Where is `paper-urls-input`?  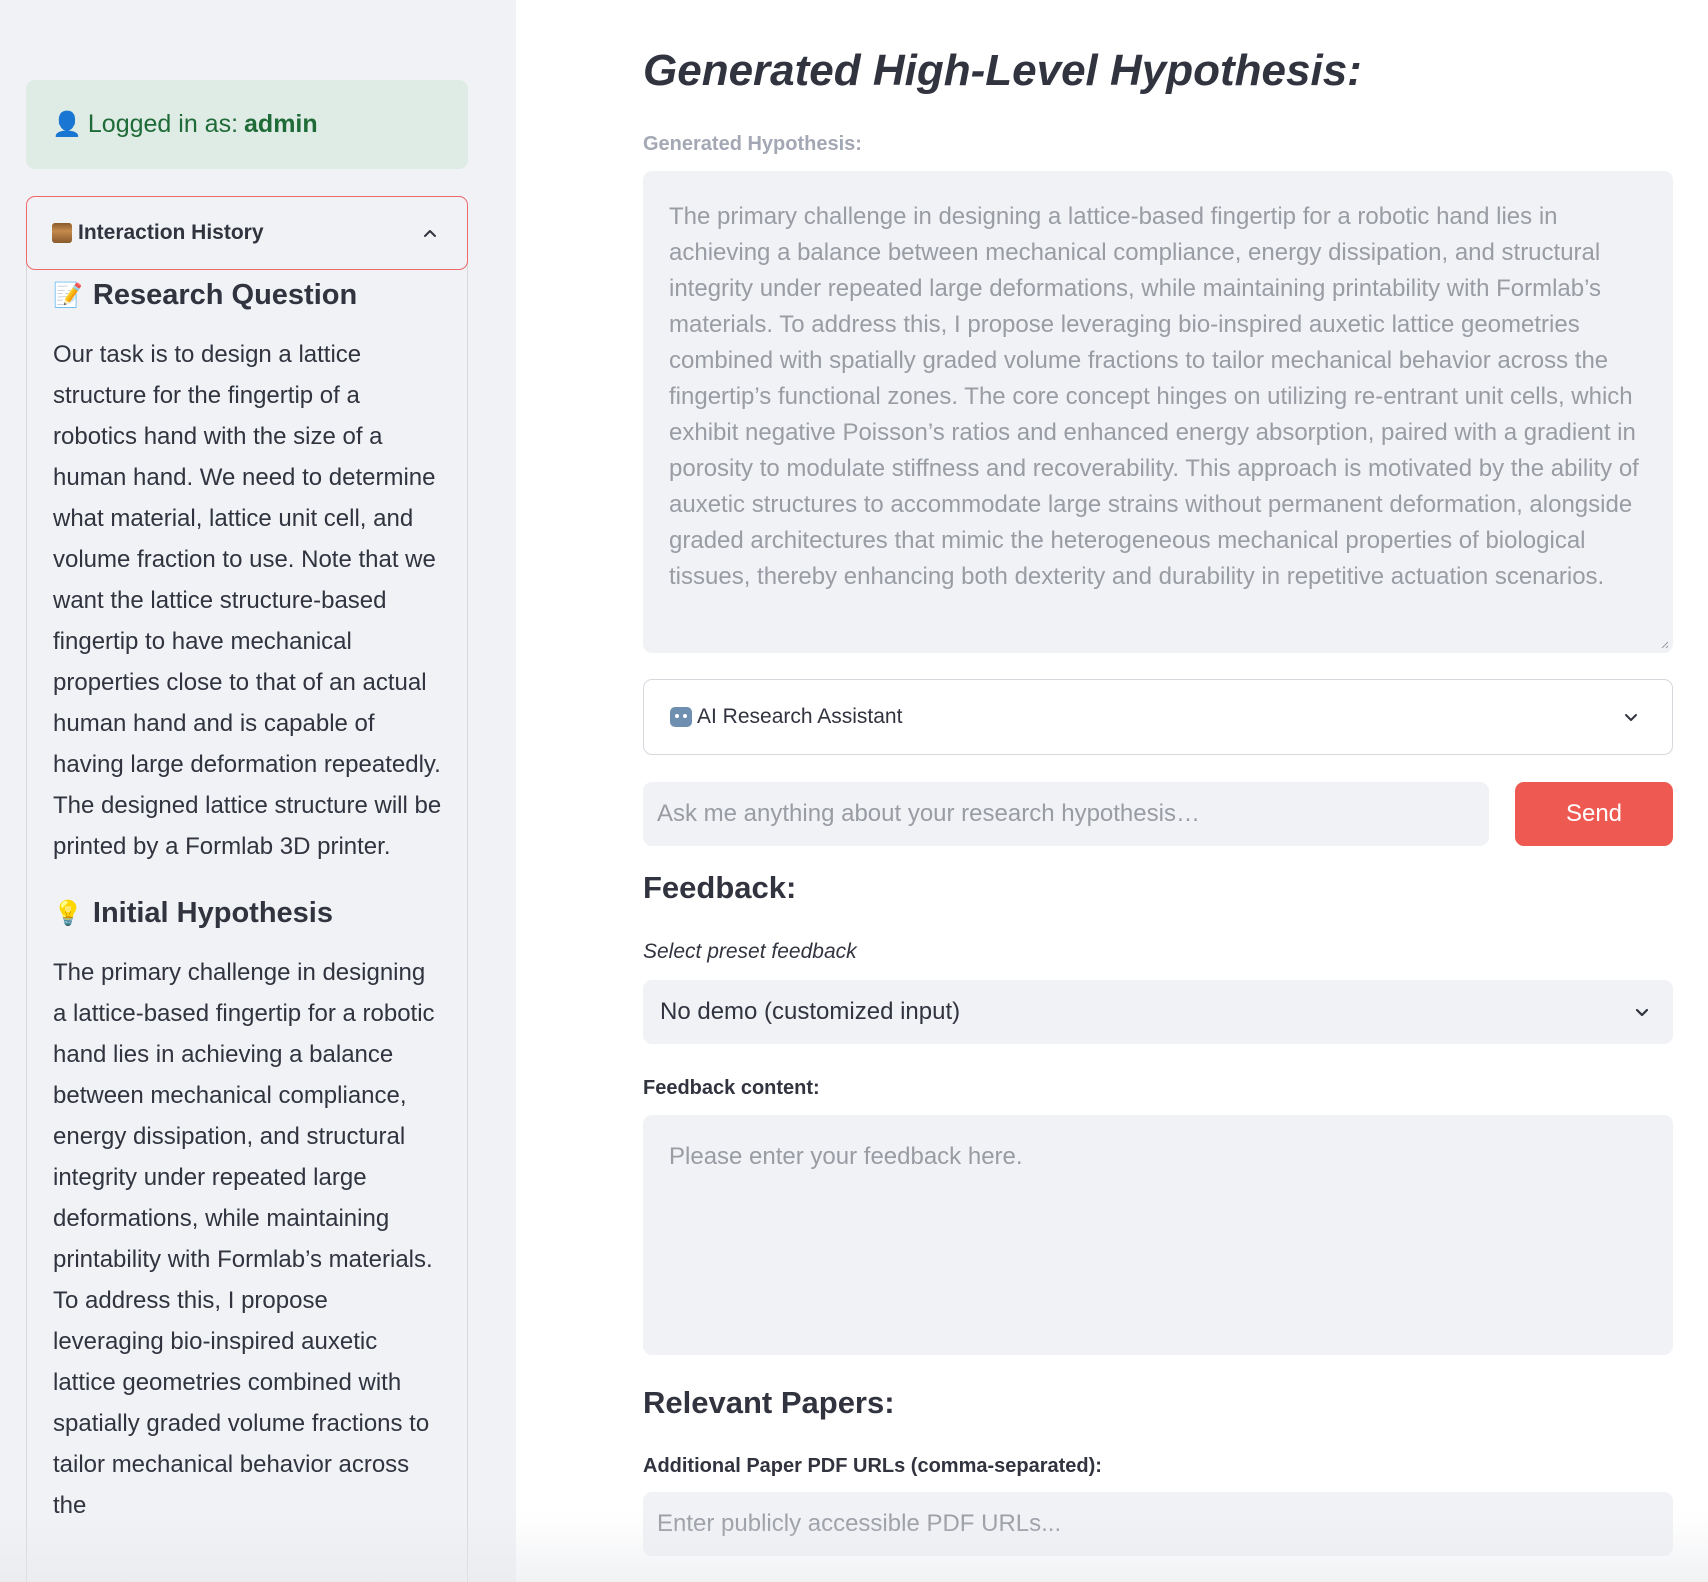 paper-urls-input is located at coordinates (1158, 1524).